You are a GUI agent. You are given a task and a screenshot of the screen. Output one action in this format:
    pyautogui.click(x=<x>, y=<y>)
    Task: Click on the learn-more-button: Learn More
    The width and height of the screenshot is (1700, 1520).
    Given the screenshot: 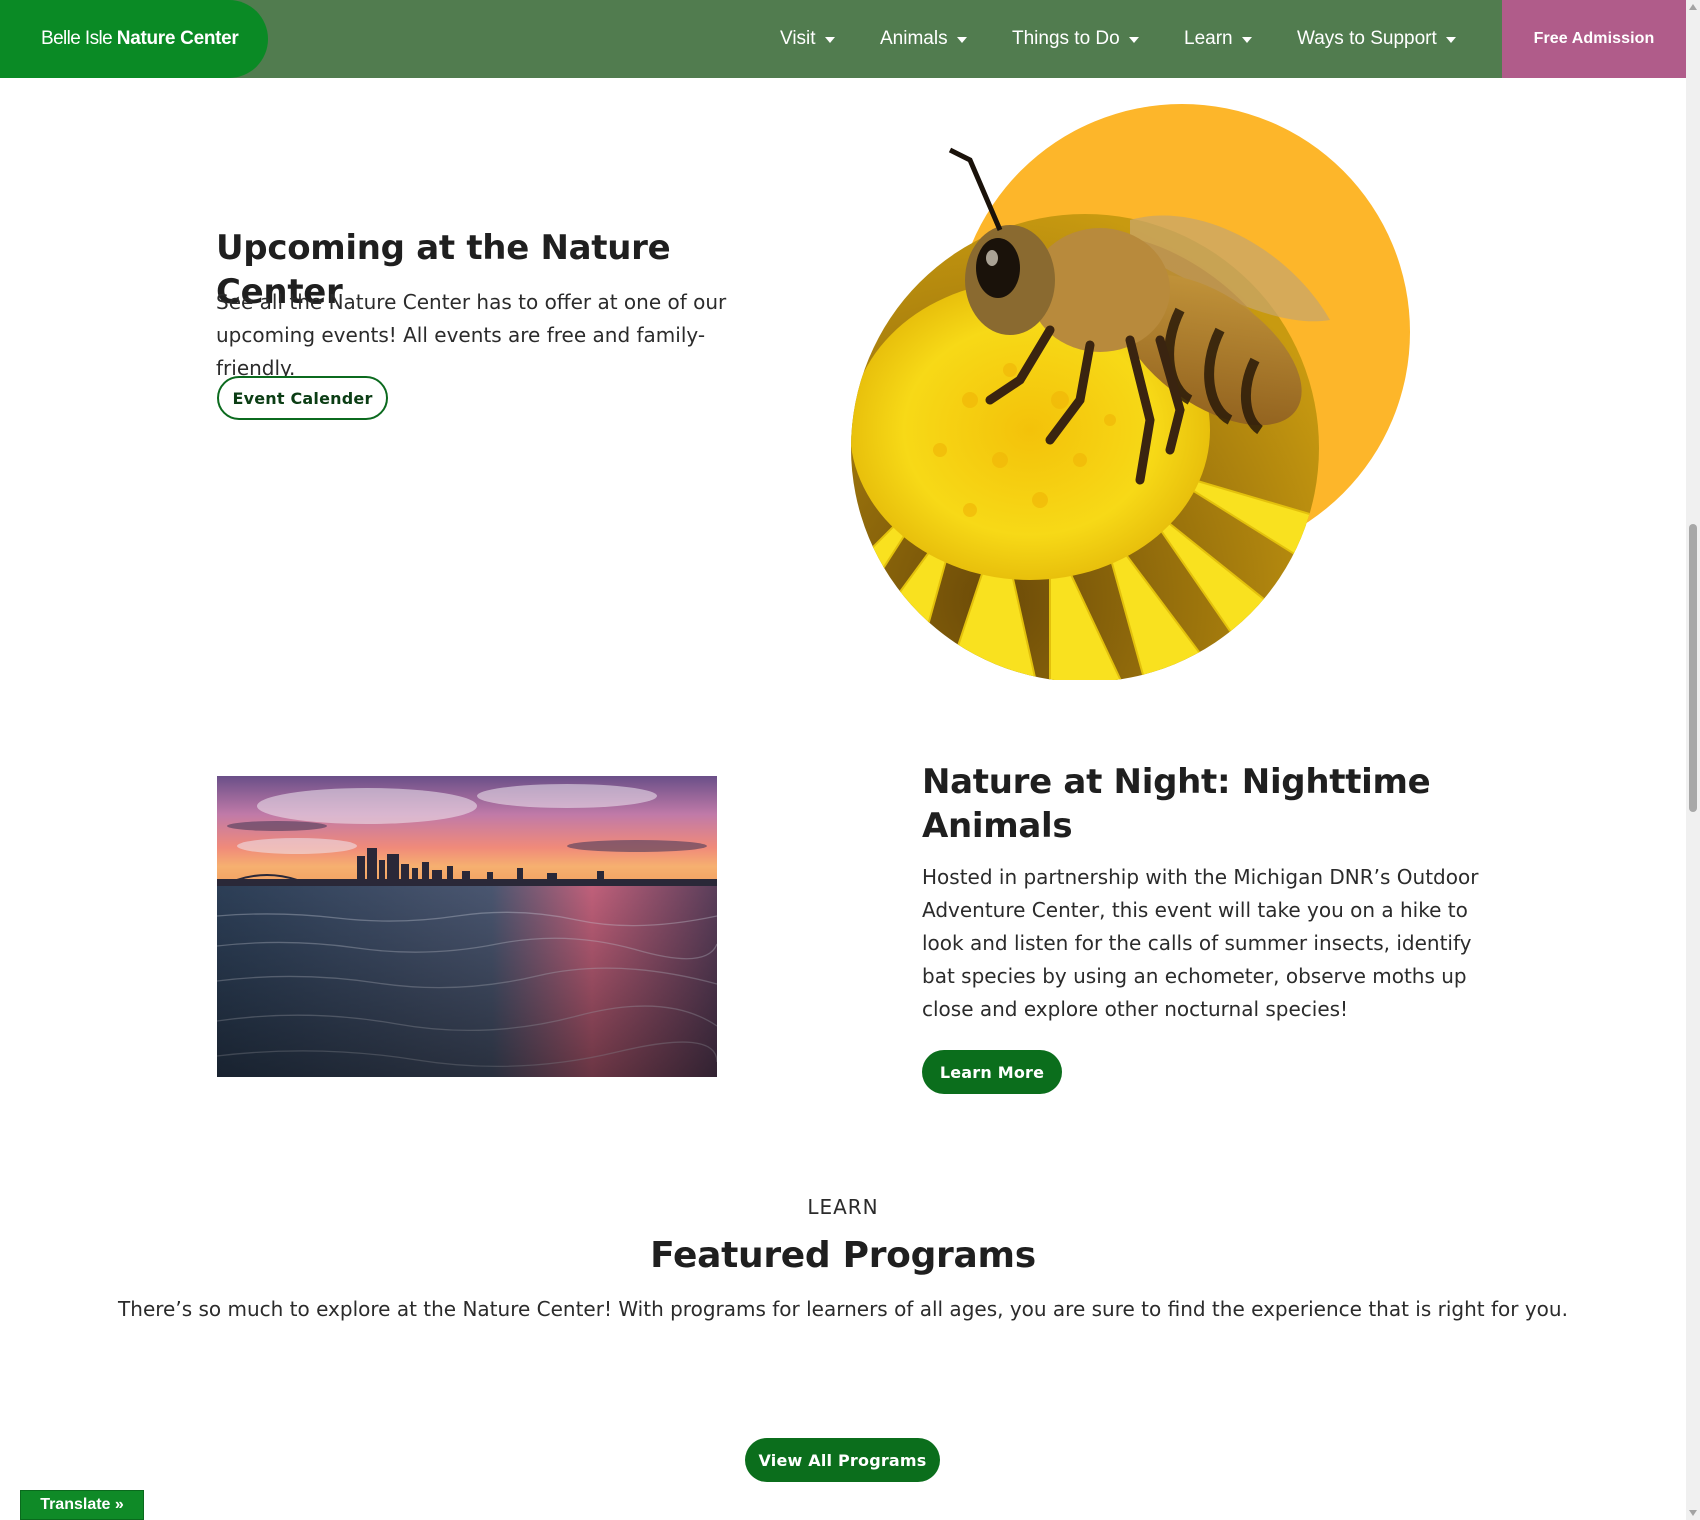 What is the action you would take?
    pyautogui.click(x=992, y=1072)
    